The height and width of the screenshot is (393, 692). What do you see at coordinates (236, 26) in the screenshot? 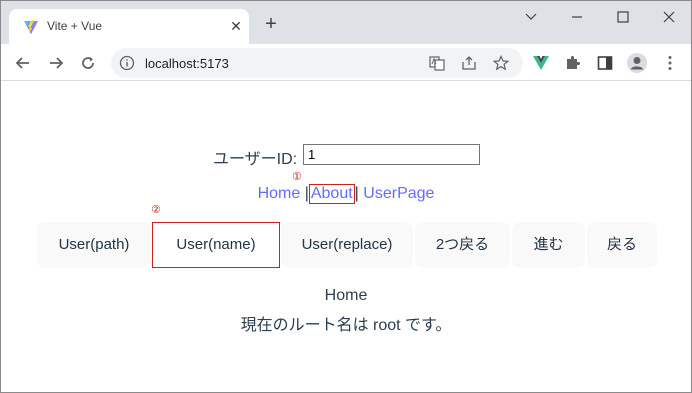
I see `tab-close-icon: ✕` at bounding box center [236, 26].